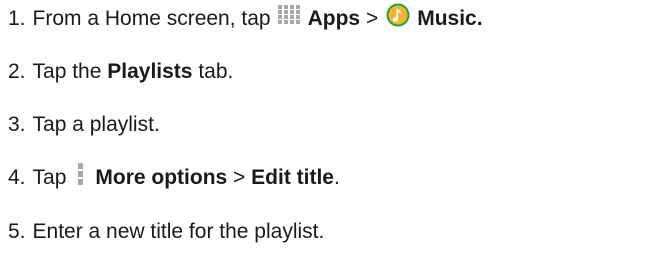 The width and height of the screenshot is (655, 264). I want to click on apps-label: Apps, so click(334, 18).